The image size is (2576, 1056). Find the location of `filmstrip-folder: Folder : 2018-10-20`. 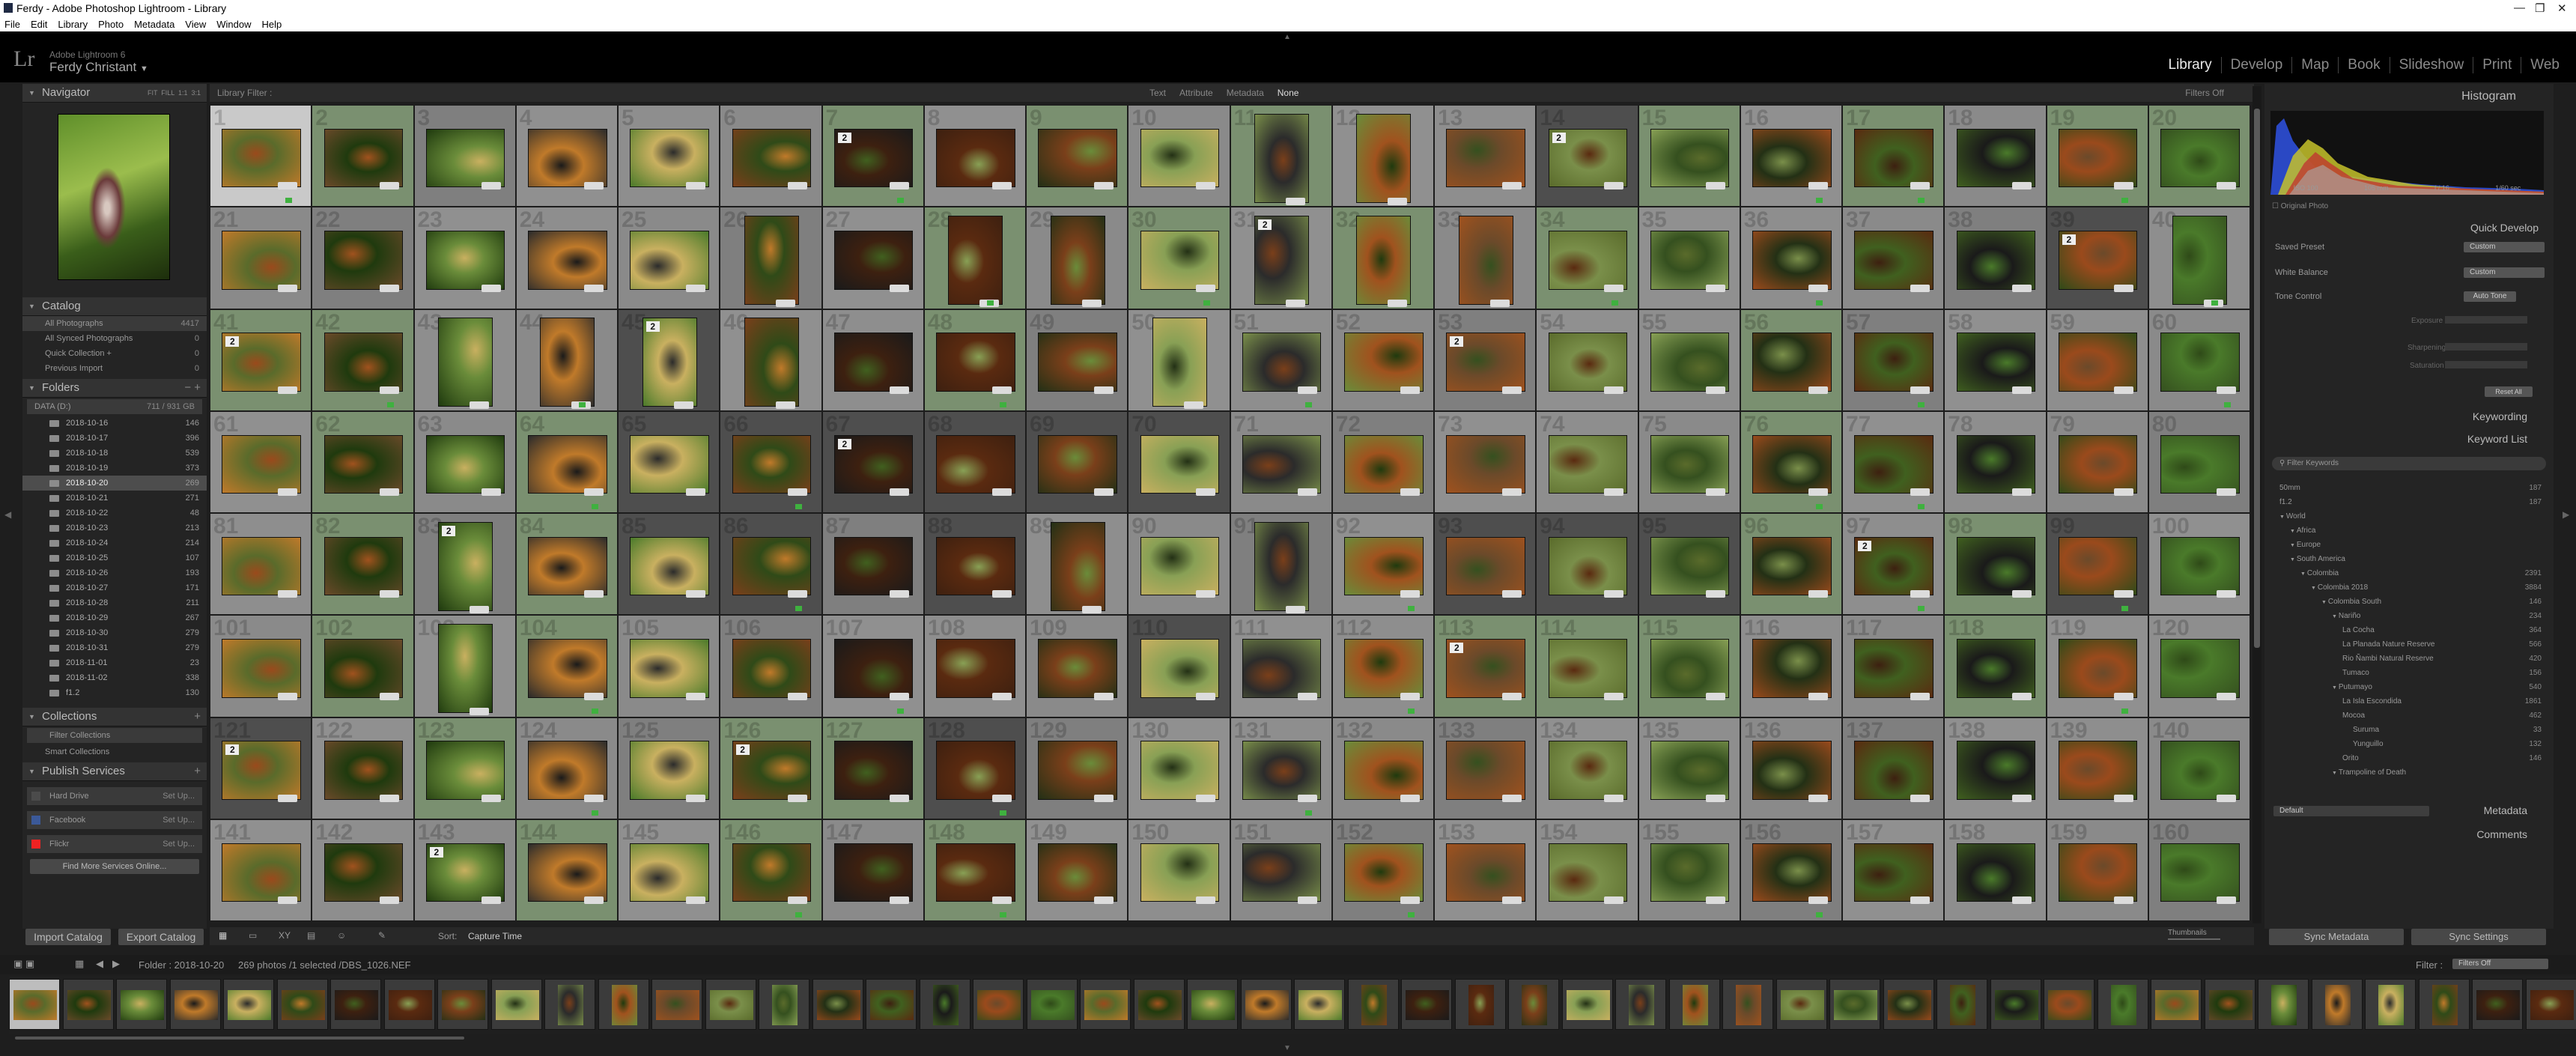

filmstrip-folder: Folder : 2018-10-20 is located at coordinates (181, 965).